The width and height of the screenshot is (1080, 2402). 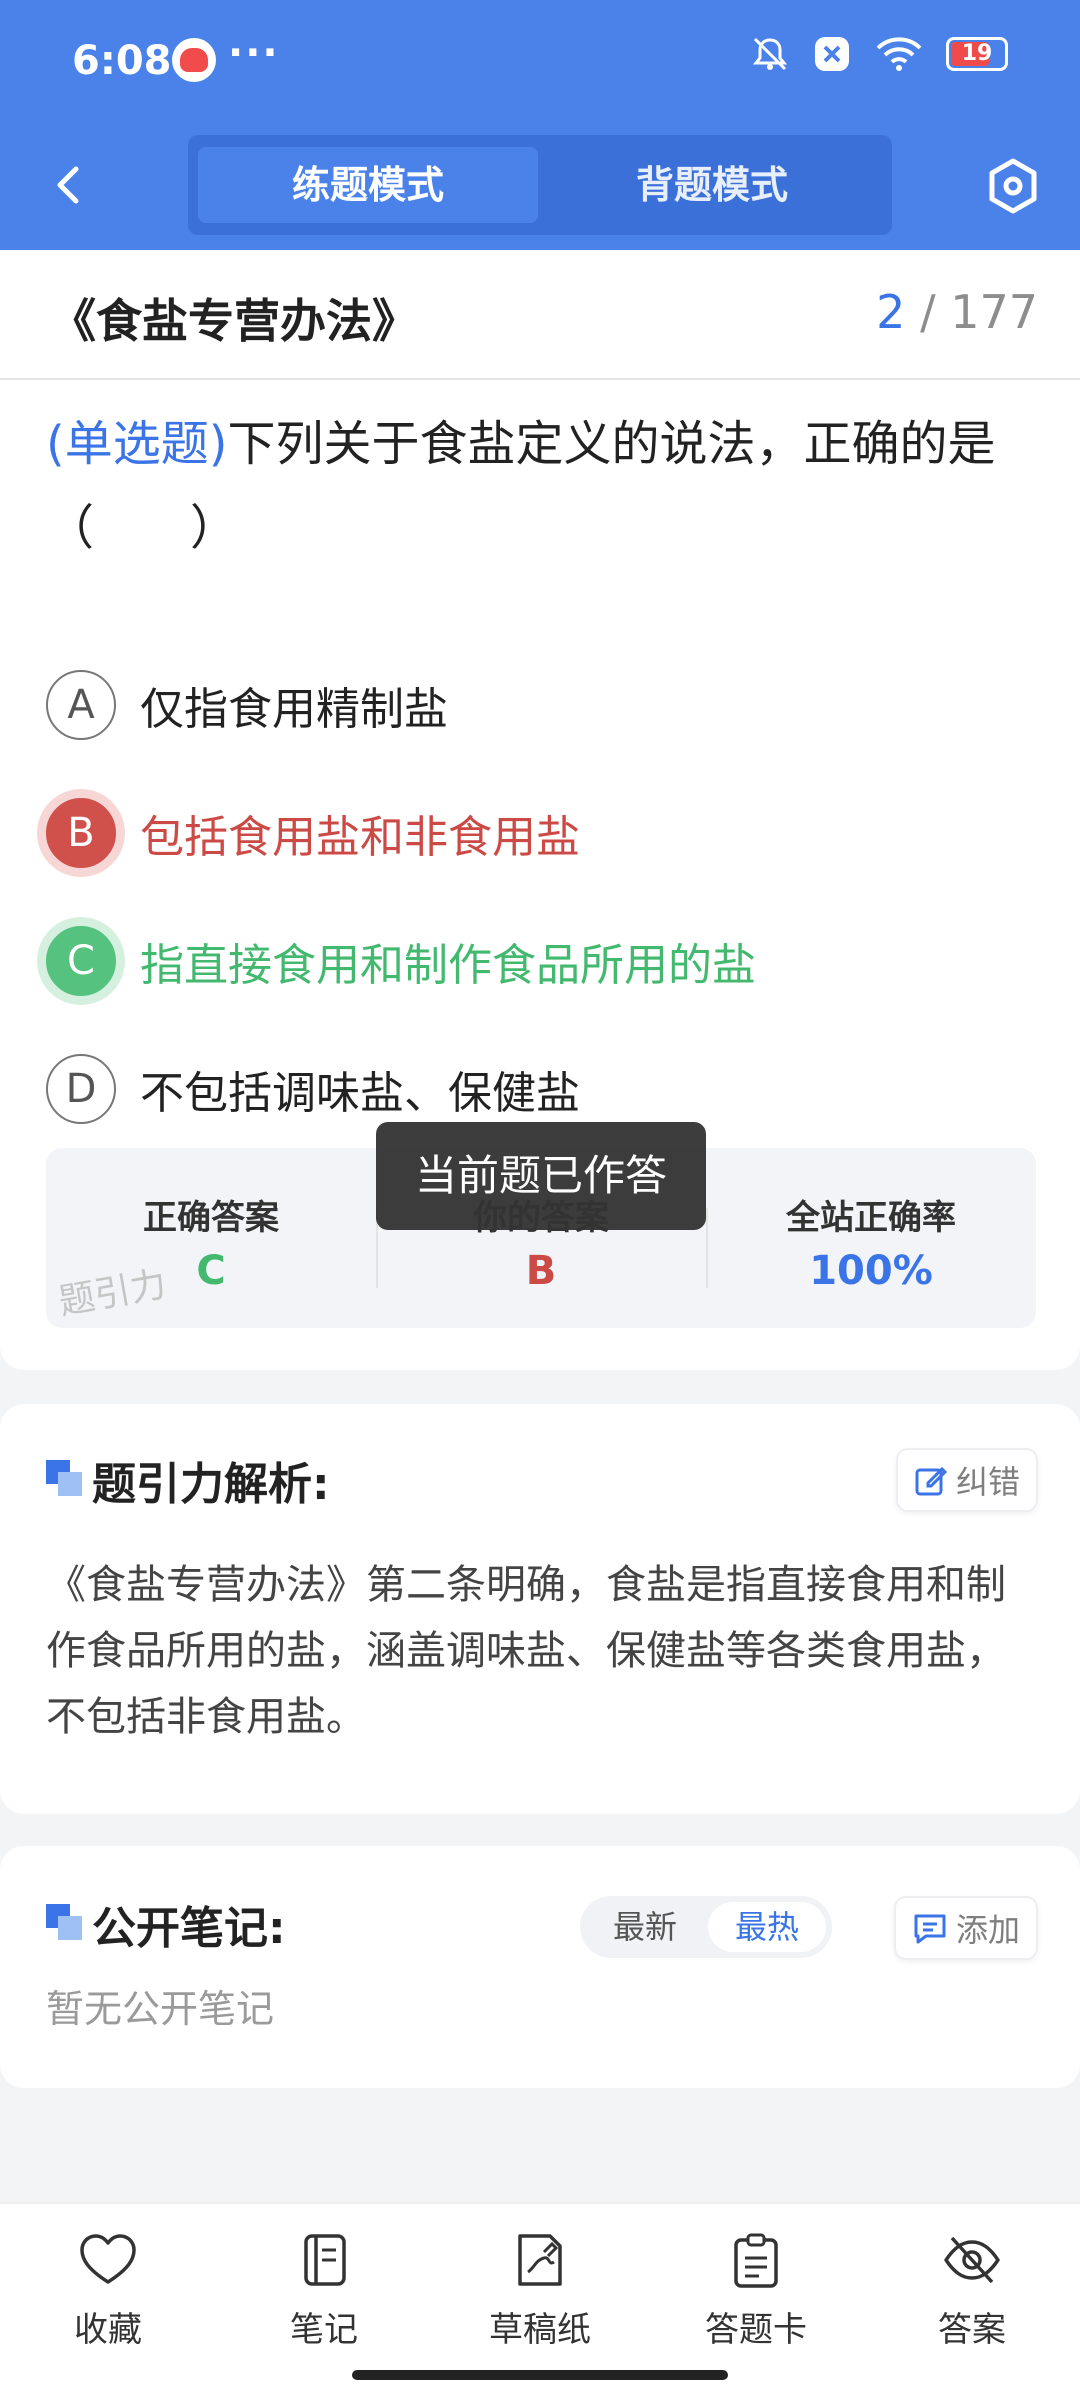 What do you see at coordinates (540, 1967) in the screenshot?
I see `notes-card: 公开笔记: 最新 最热 添加 暂无公开笔记` at bounding box center [540, 1967].